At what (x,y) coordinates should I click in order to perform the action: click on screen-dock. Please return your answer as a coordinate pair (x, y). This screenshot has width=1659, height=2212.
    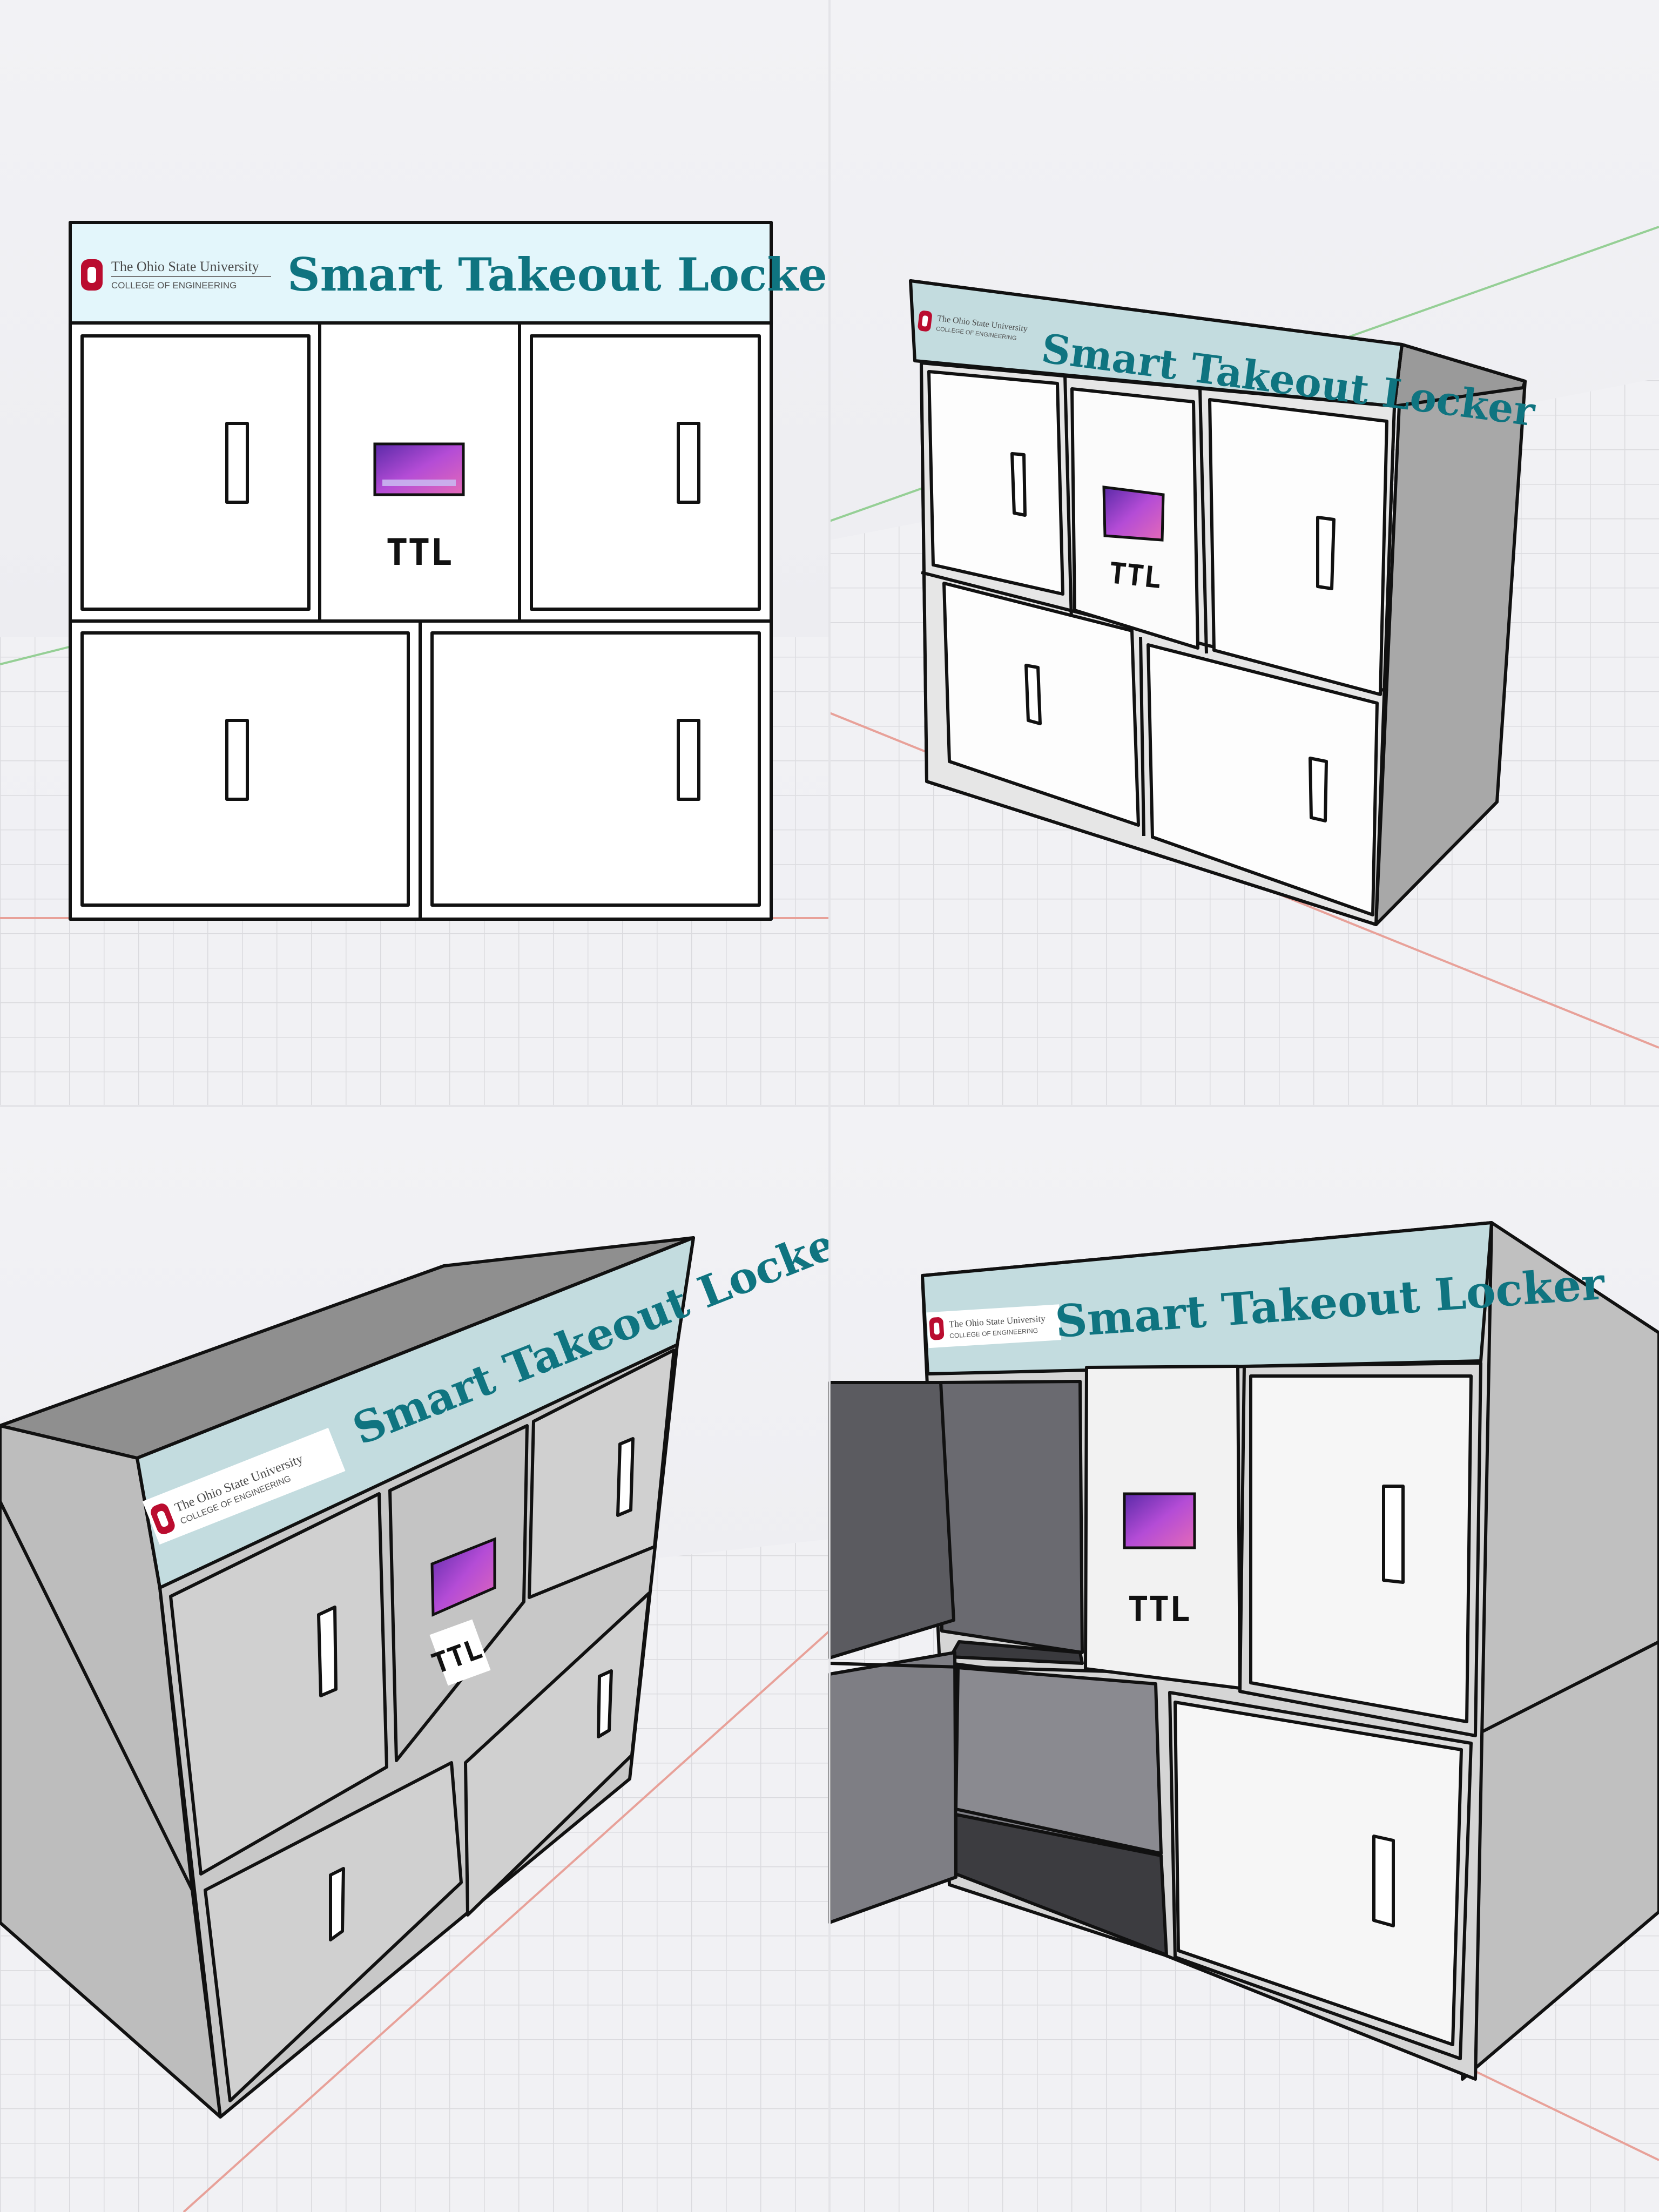
    Looking at the image, I should click on (419, 483).